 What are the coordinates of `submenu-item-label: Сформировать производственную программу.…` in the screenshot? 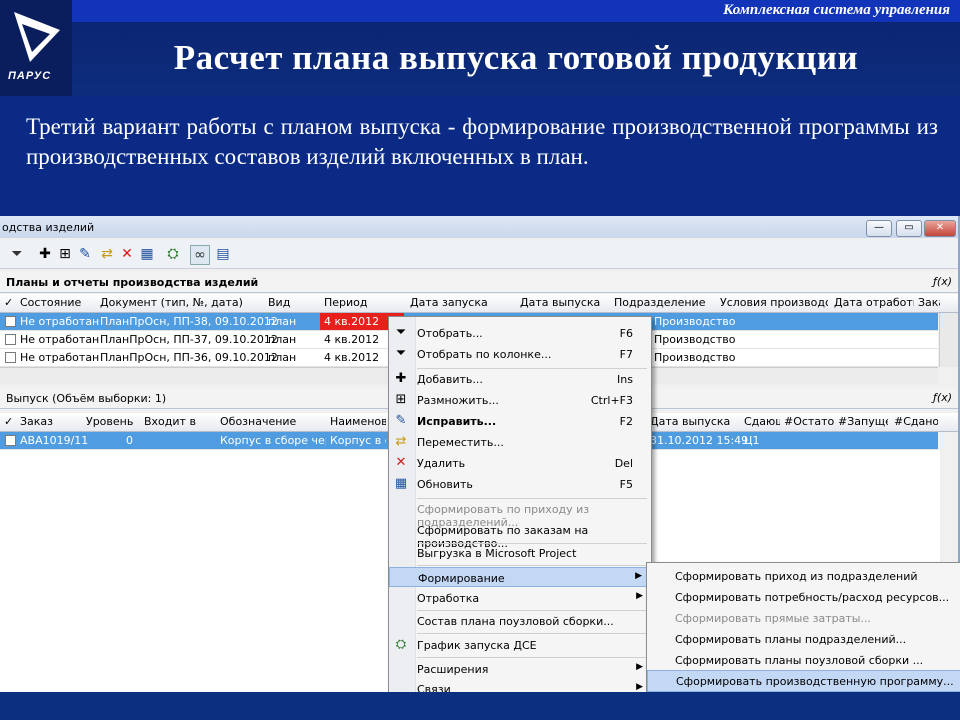 It's located at (815, 681).